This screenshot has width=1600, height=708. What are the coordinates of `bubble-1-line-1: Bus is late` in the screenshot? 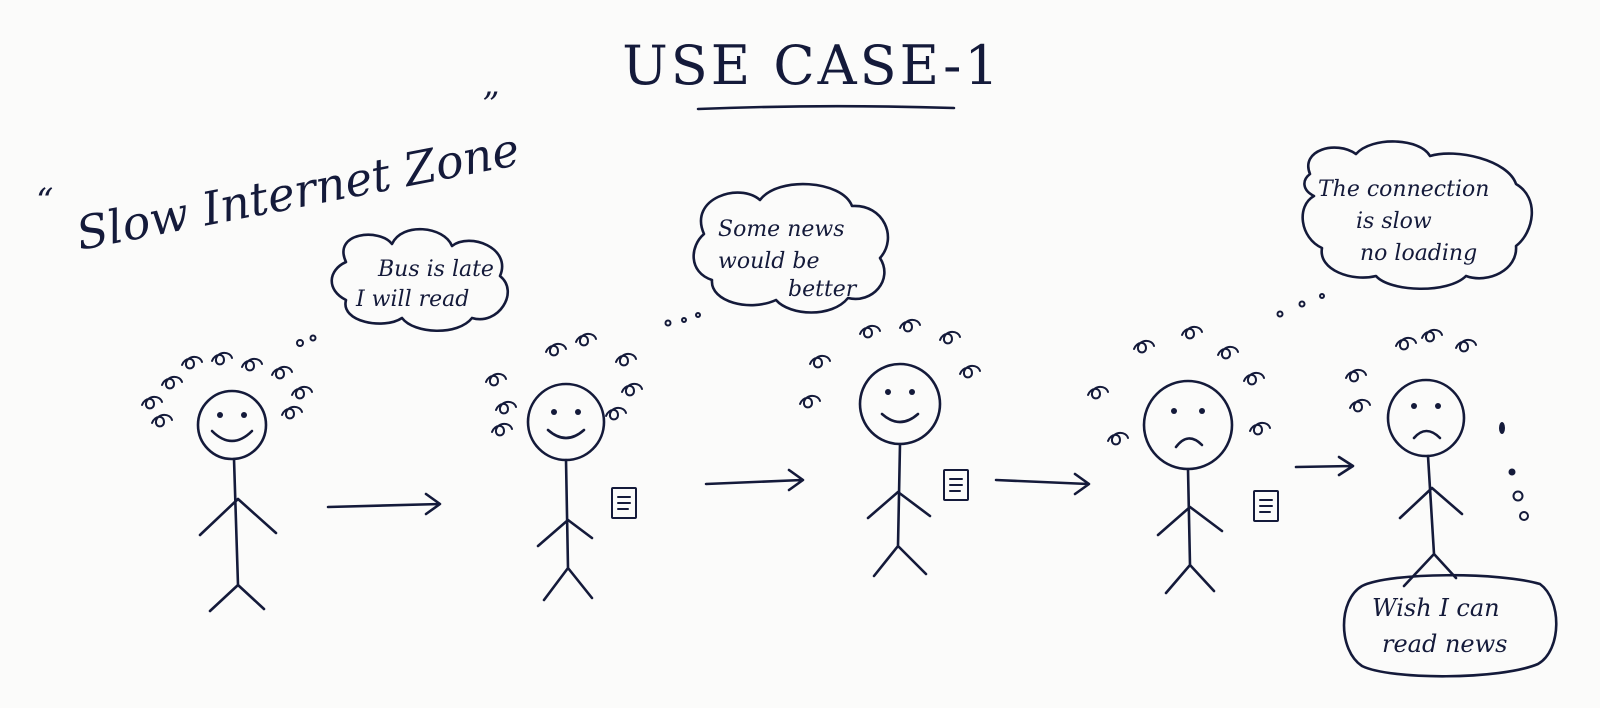 It's located at (435, 269).